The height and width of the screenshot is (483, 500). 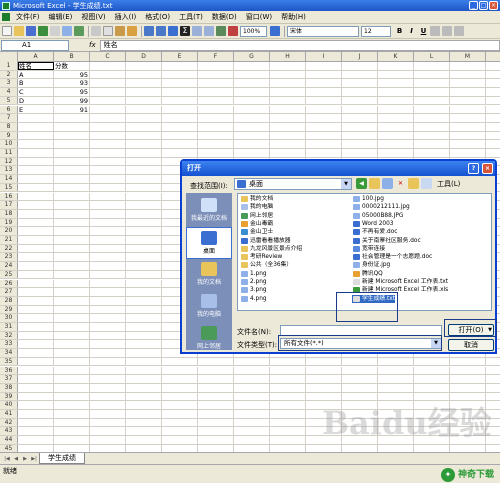 I want to click on minimize-button: _, so click(x=473, y=5).